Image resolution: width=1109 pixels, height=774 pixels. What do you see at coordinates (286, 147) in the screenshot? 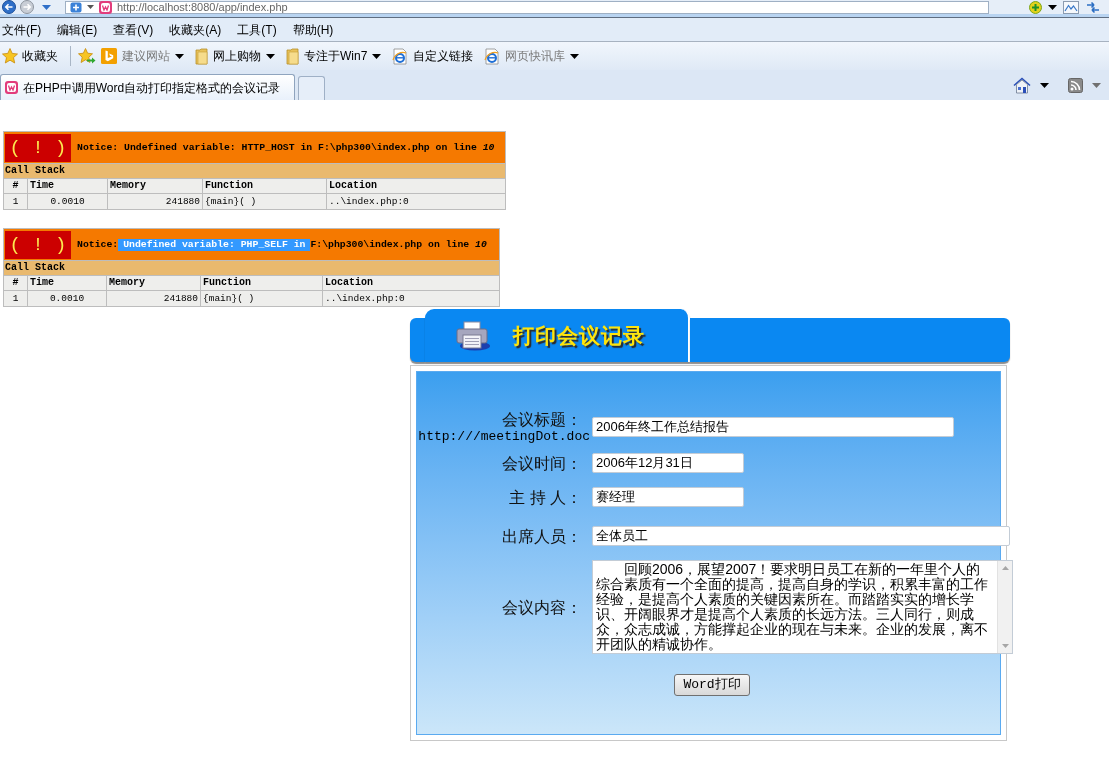
I see `notice-text: Notice: Undefined variable: HTTP_HOST in F:\php300\index.php on line 10` at bounding box center [286, 147].